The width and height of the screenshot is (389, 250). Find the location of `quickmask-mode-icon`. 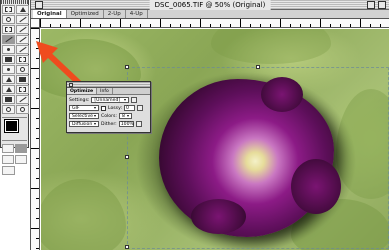

quickmask-mode-icon is located at coordinates (21, 148).